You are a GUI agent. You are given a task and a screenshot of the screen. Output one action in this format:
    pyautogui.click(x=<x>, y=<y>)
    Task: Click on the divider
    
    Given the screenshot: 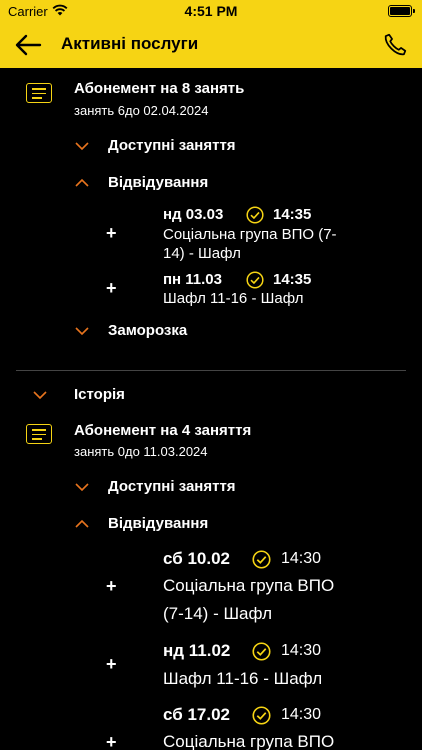 What is the action you would take?
    pyautogui.click(x=211, y=370)
    